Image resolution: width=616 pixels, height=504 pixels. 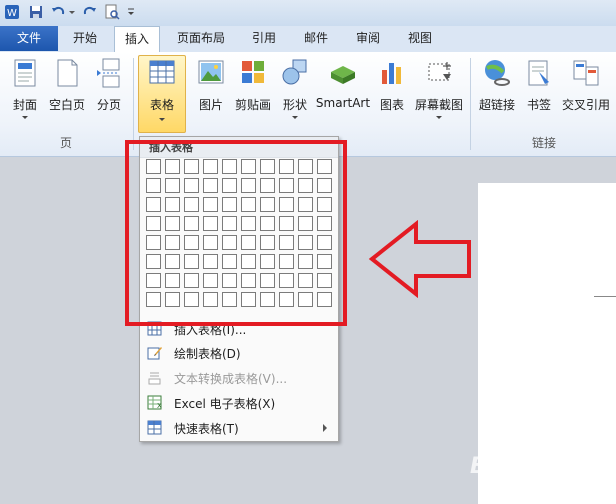 What do you see at coordinates (295, 89) in the screenshot?
I see `shapes-button: 形状` at bounding box center [295, 89].